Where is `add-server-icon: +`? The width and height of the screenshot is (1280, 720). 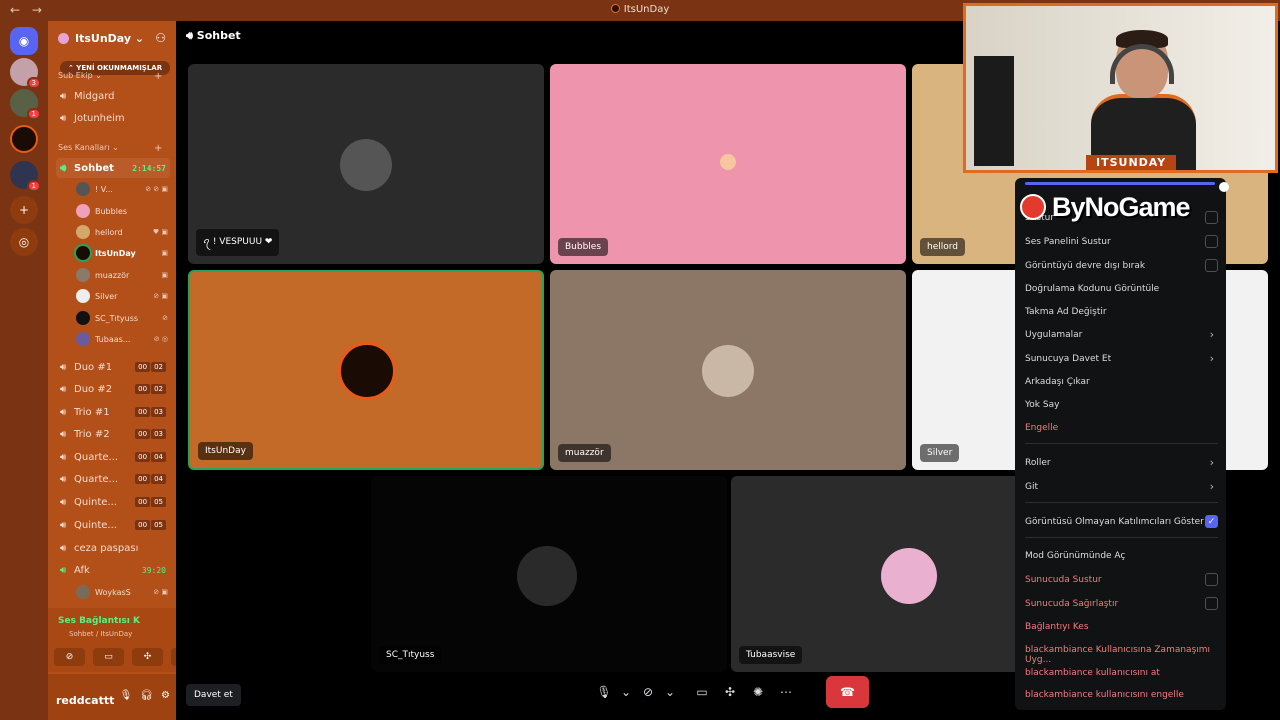 add-server-icon: + is located at coordinates (24, 210).